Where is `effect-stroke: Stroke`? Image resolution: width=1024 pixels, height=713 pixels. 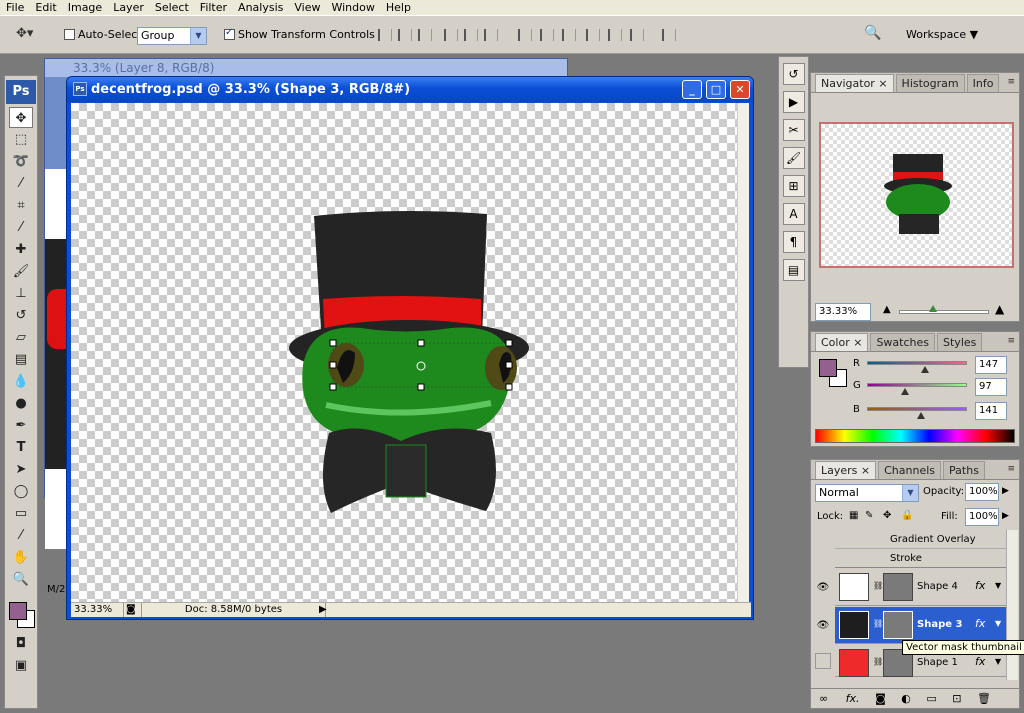 effect-stroke: Stroke is located at coordinates (921, 558).